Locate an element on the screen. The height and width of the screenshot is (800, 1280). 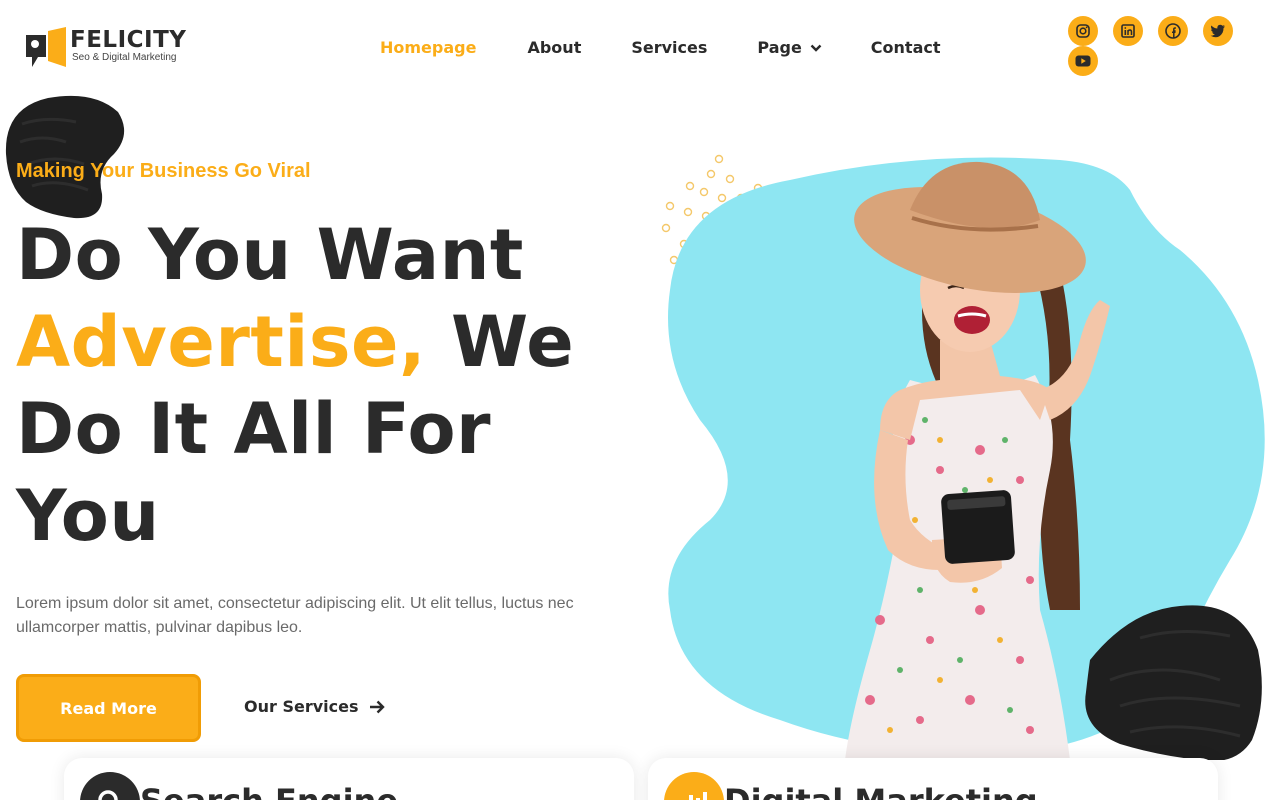
nav-item-page-label: Page is located at coordinates (779, 47).